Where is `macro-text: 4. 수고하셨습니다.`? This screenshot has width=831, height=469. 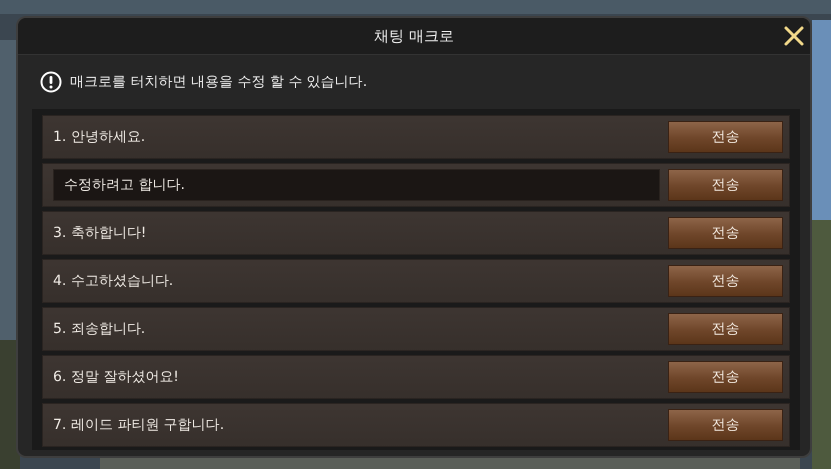 macro-text: 4. 수고하셨습니다. is located at coordinates (356, 281).